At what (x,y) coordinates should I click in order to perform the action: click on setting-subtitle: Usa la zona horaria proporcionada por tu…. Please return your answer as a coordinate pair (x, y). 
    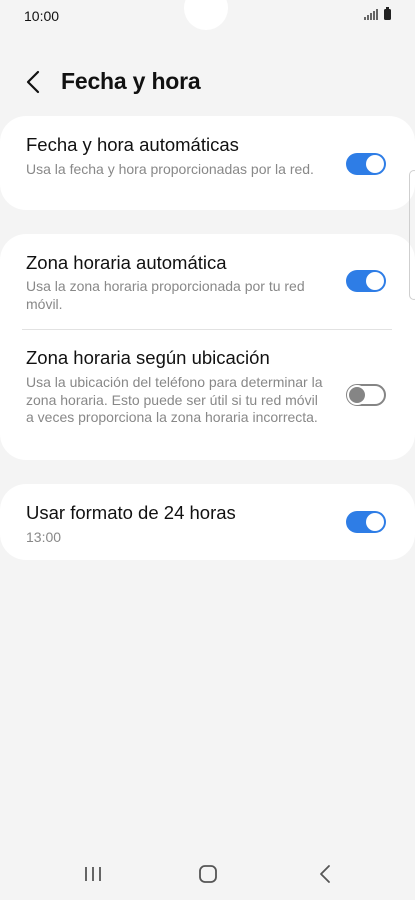
    Looking at the image, I should click on (165, 295).